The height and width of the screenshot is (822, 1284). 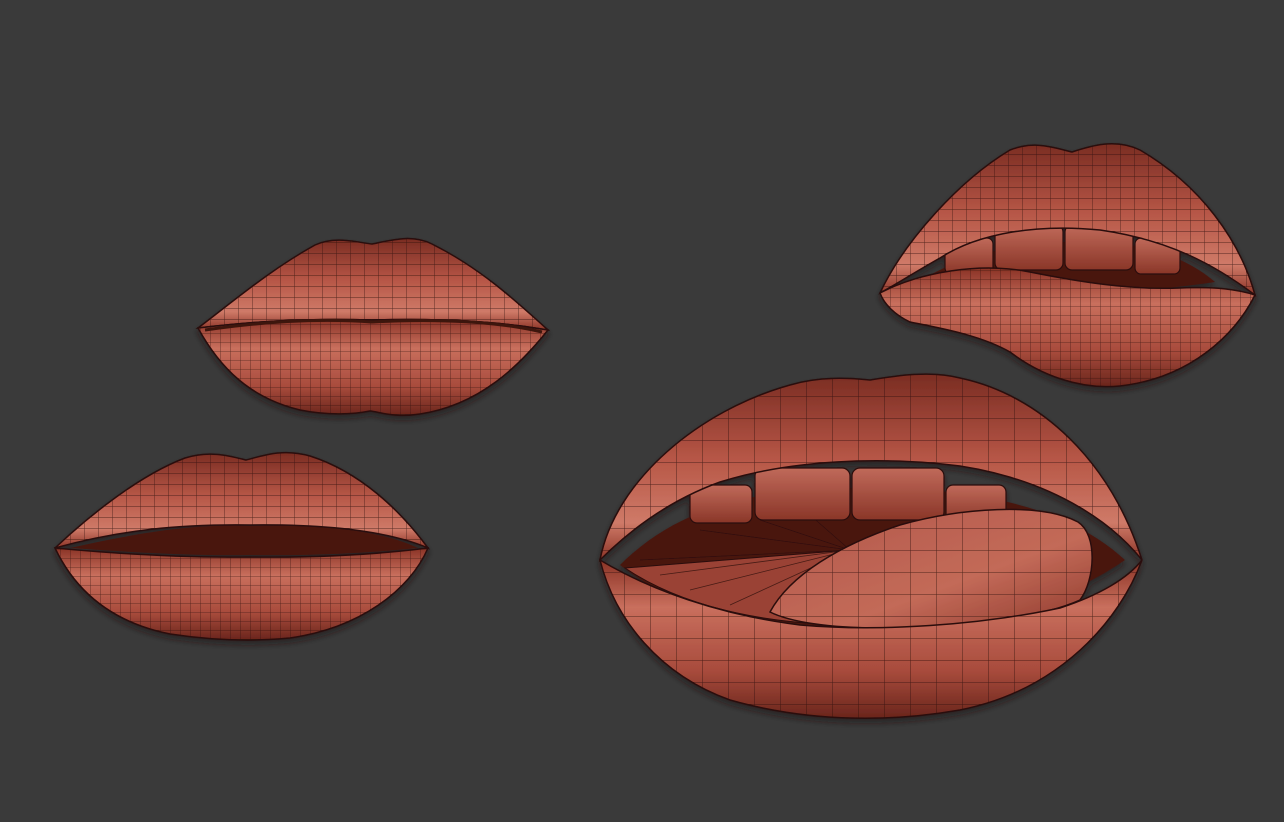 What do you see at coordinates (373, 327) in the screenshot?
I see `closed-lips-model` at bounding box center [373, 327].